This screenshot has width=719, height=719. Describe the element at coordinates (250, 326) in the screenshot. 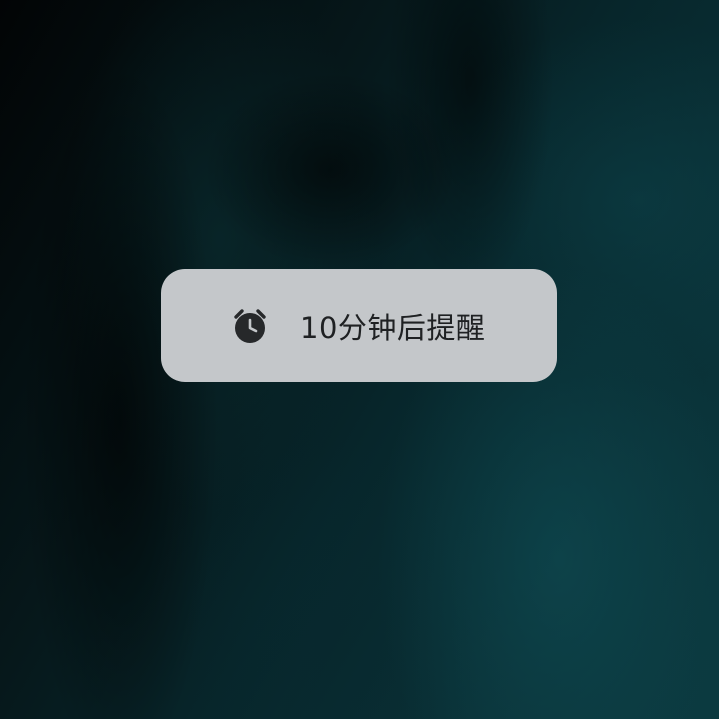

I see `alarm-clock-icon` at that location.